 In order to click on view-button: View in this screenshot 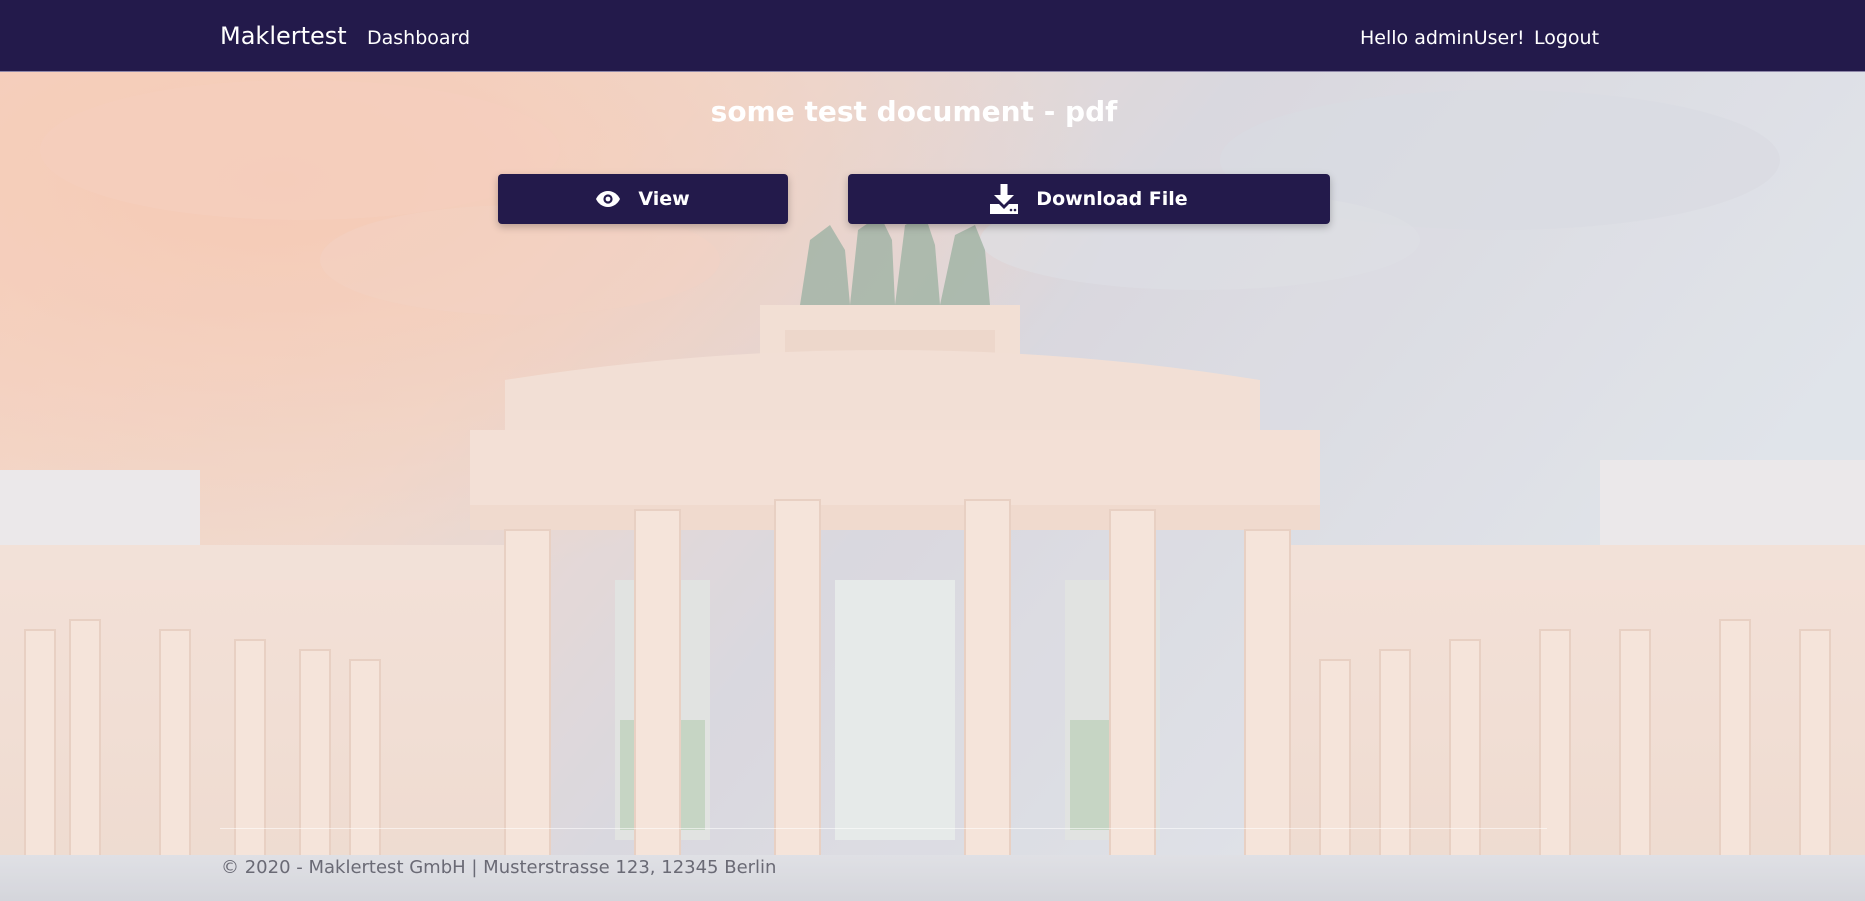, I will do `click(643, 199)`.